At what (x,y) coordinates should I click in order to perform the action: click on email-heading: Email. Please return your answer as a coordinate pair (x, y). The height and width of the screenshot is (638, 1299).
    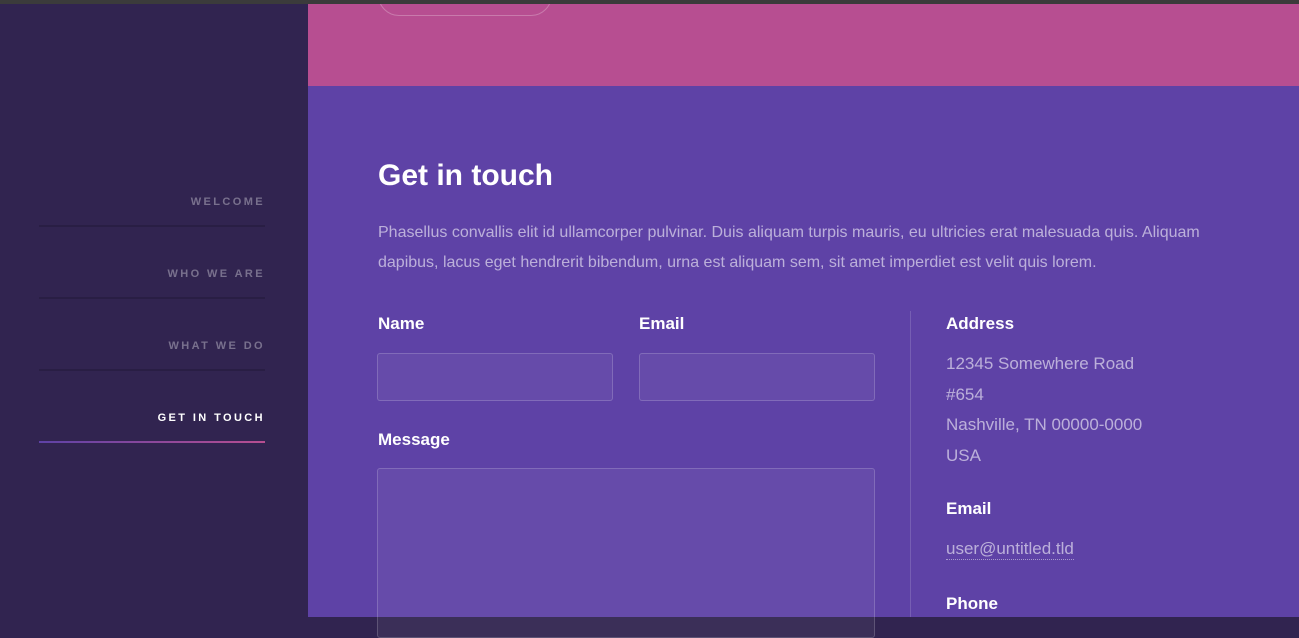
    Looking at the image, I should click on (969, 508).